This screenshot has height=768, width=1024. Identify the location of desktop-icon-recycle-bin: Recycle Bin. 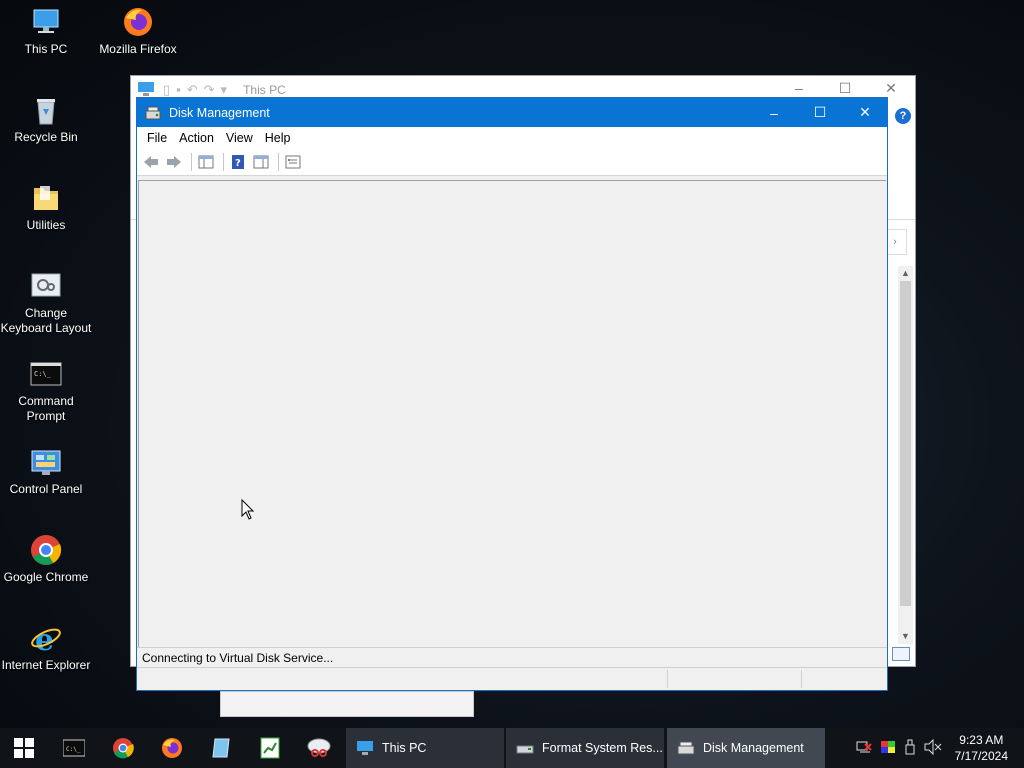
(46, 119).